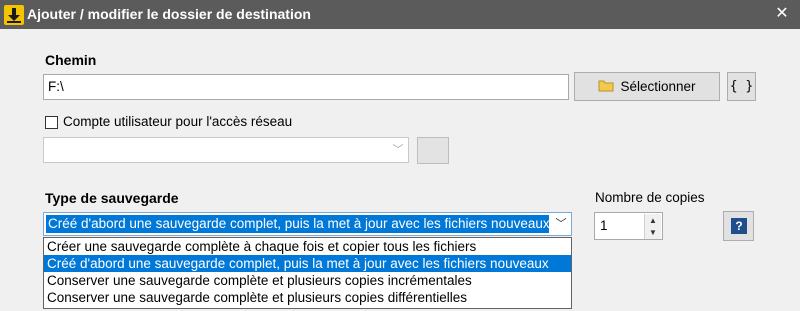 Image resolution: width=800 pixels, height=311 pixels. What do you see at coordinates (606, 87) in the screenshot?
I see `folder-icon` at bounding box center [606, 87].